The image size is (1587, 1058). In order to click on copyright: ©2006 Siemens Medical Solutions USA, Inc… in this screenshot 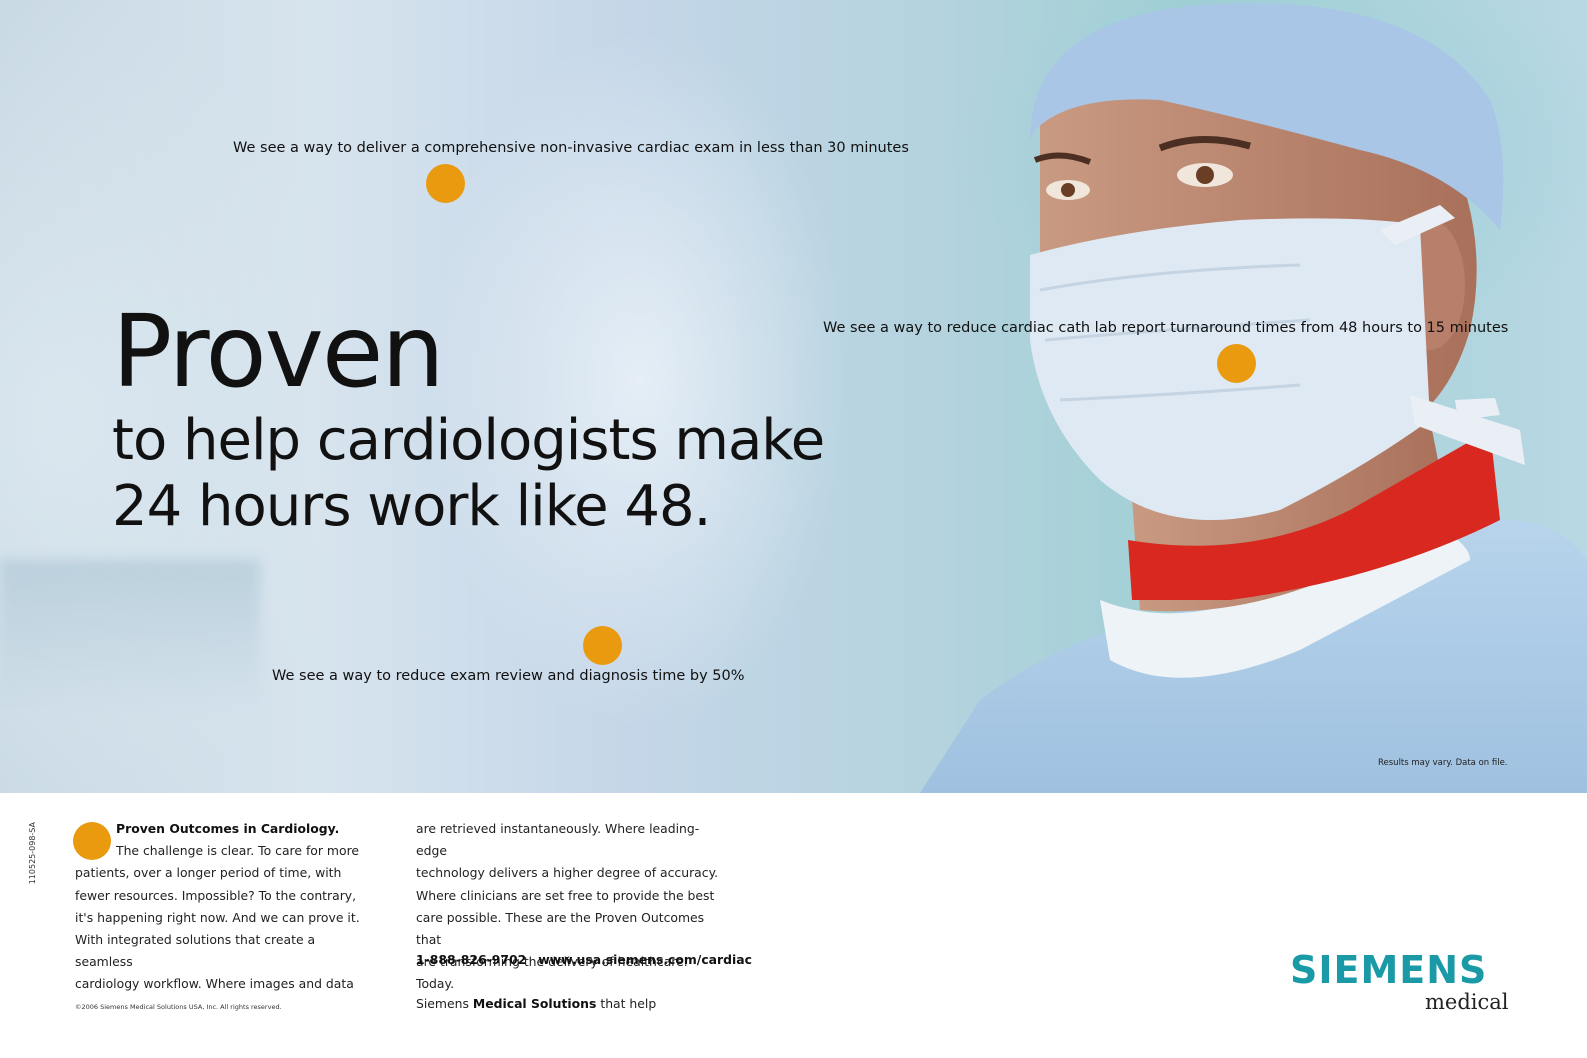, I will do `click(178, 1007)`.